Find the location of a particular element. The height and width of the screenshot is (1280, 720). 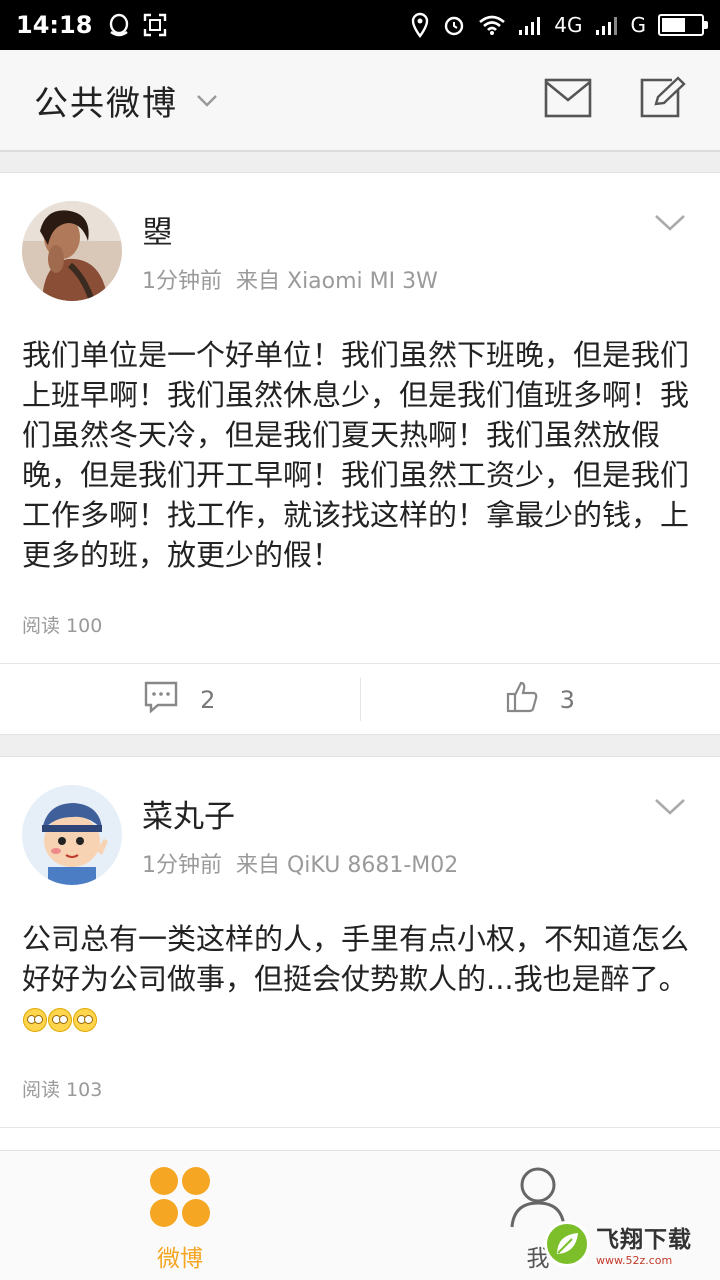

status-bar: 14:18 4G G is located at coordinates (360, 25).